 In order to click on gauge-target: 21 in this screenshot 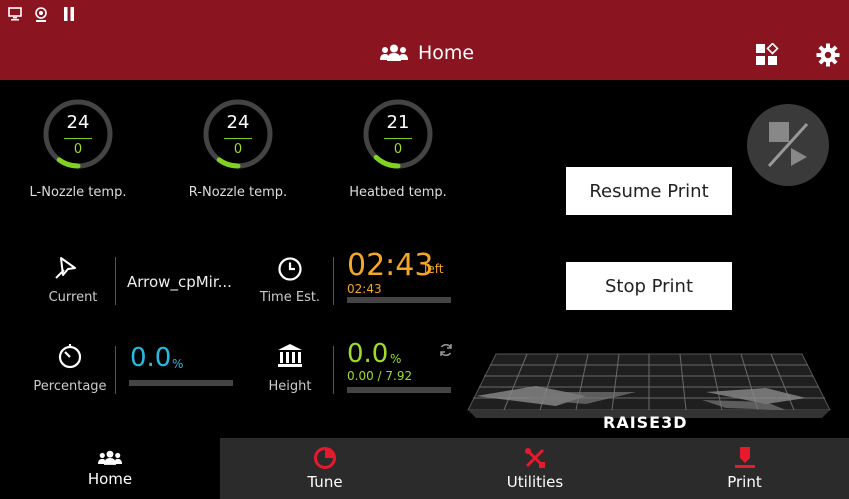, I will do `click(398, 122)`.